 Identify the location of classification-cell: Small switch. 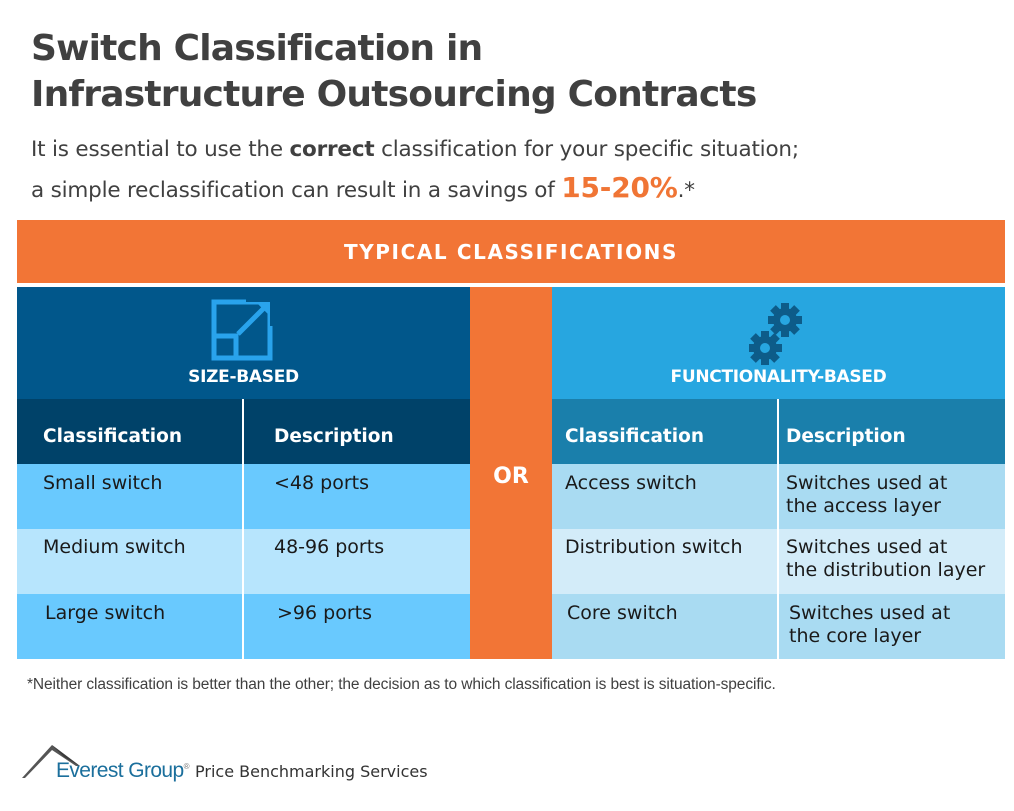
(130, 496).